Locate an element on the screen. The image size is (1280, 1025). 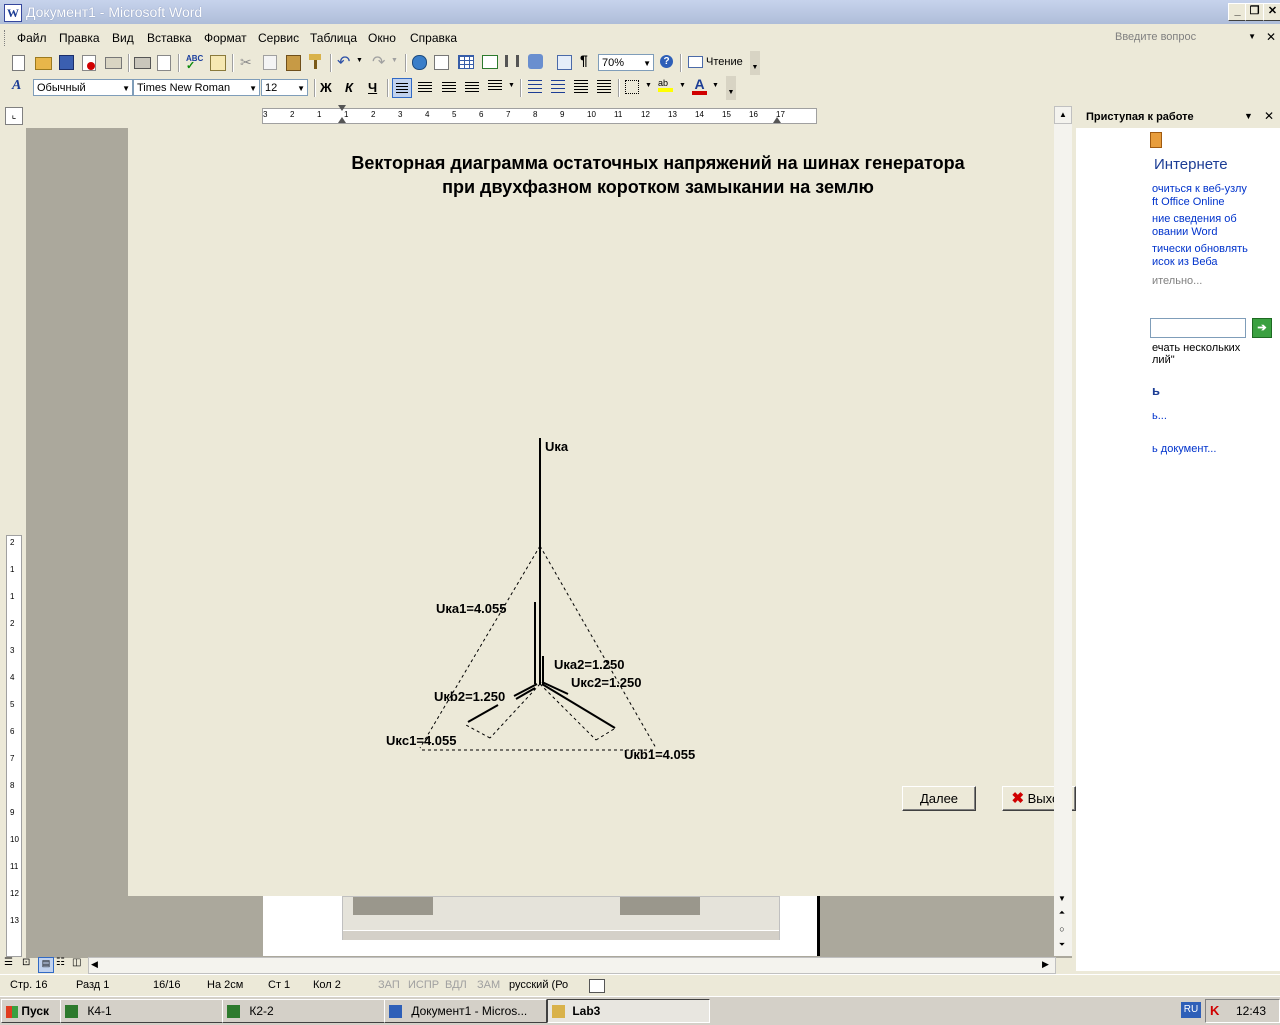
hyperlink-icon is located at coordinates (419, 62).